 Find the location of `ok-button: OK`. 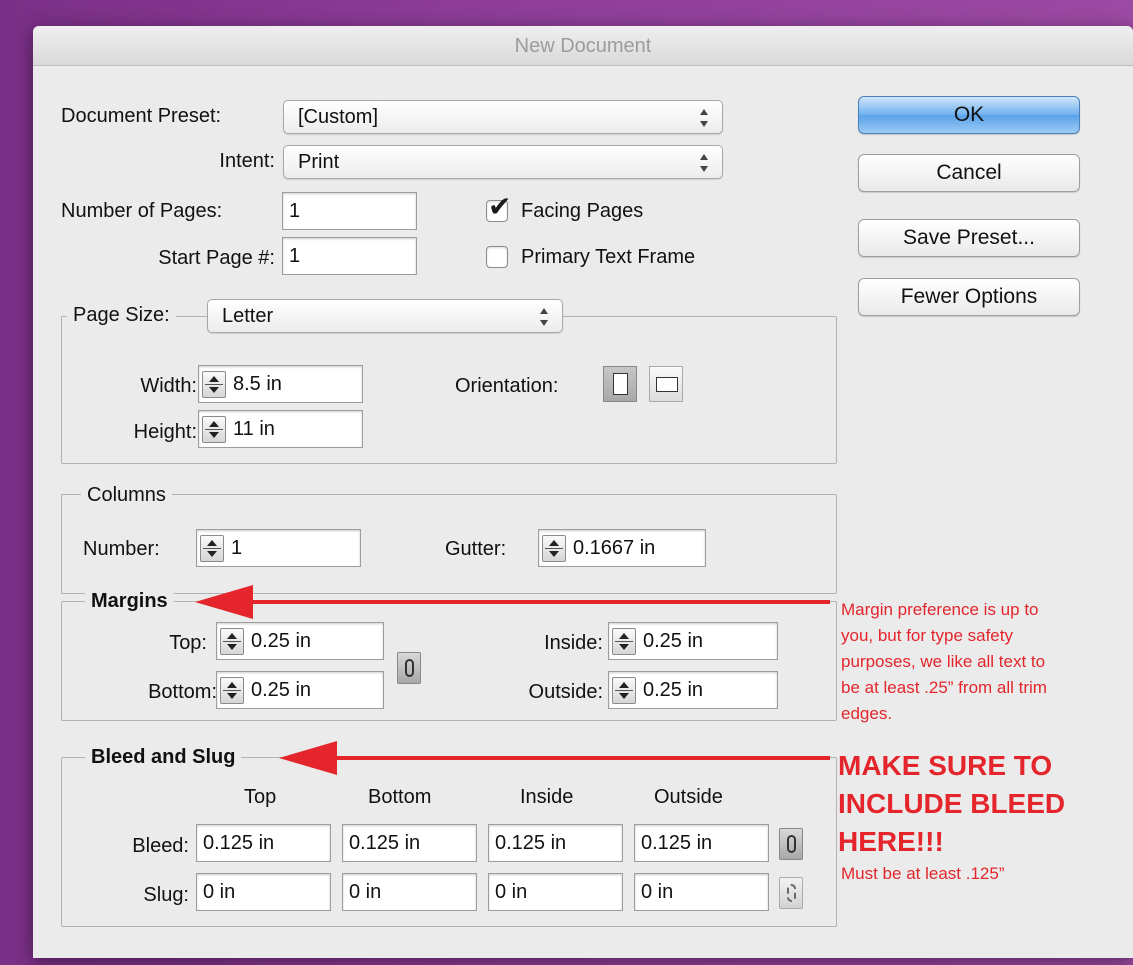

ok-button: OK is located at coordinates (969, 115).